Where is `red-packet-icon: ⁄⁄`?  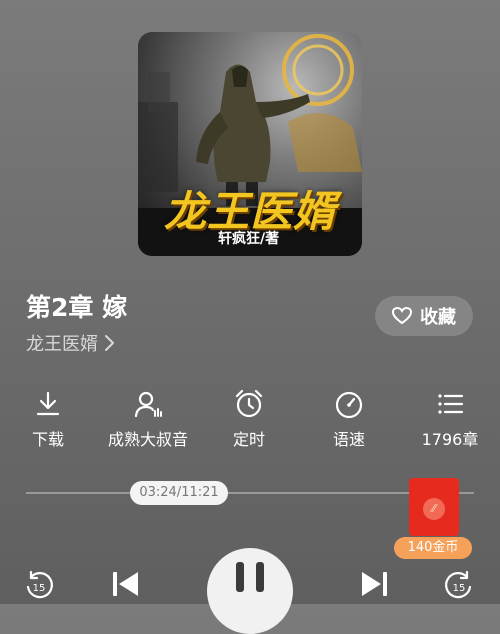 red-packet-icon: ⁄⁄ is located at coordinates (434, 509).